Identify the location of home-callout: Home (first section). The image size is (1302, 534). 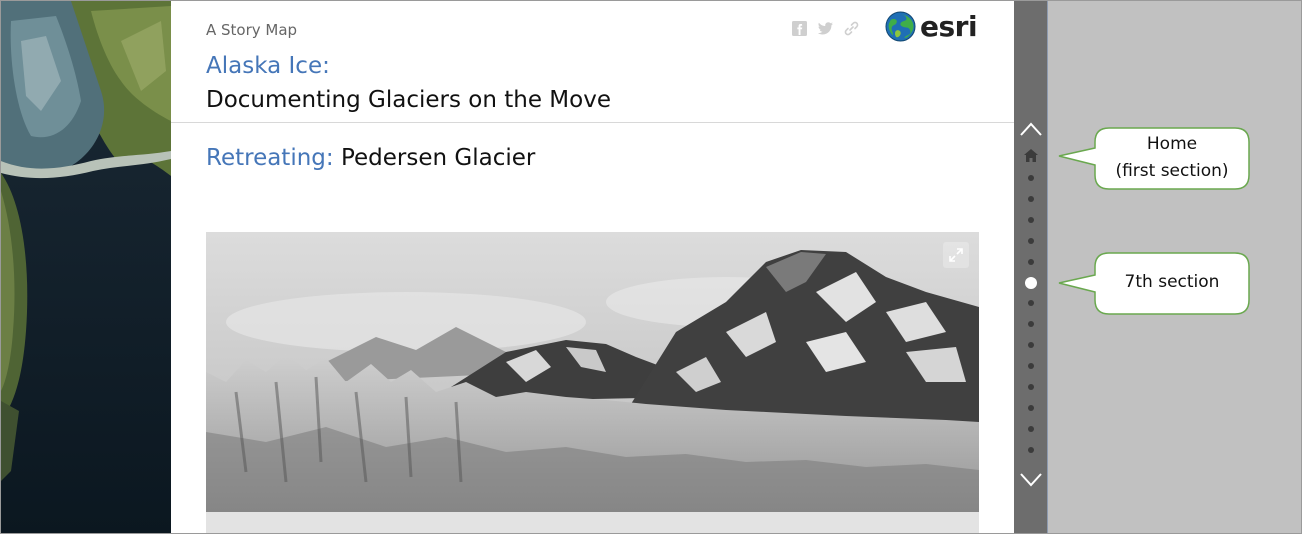
(1153, 158).